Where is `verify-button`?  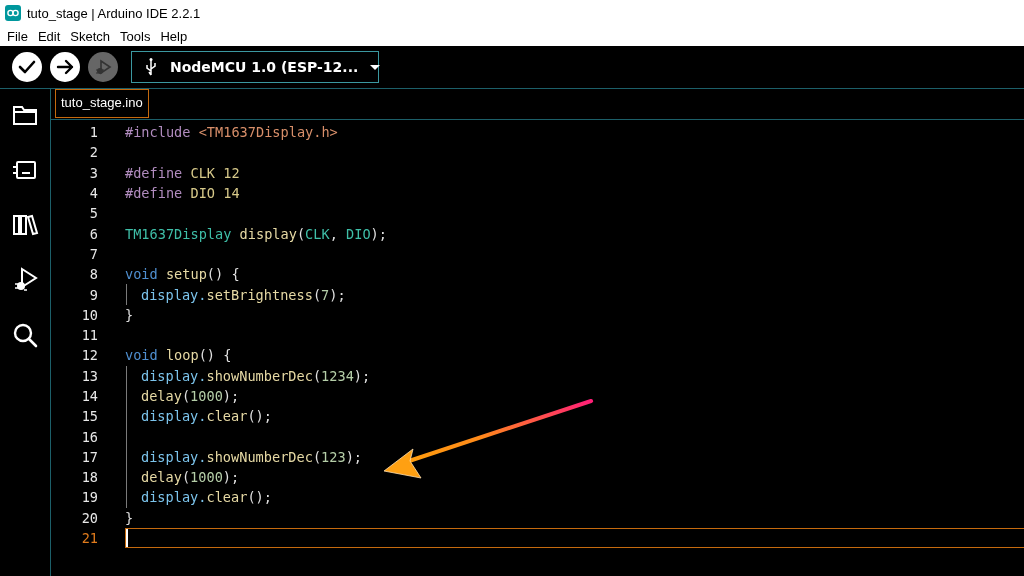 verify-button is located at coordinates (27, 67).